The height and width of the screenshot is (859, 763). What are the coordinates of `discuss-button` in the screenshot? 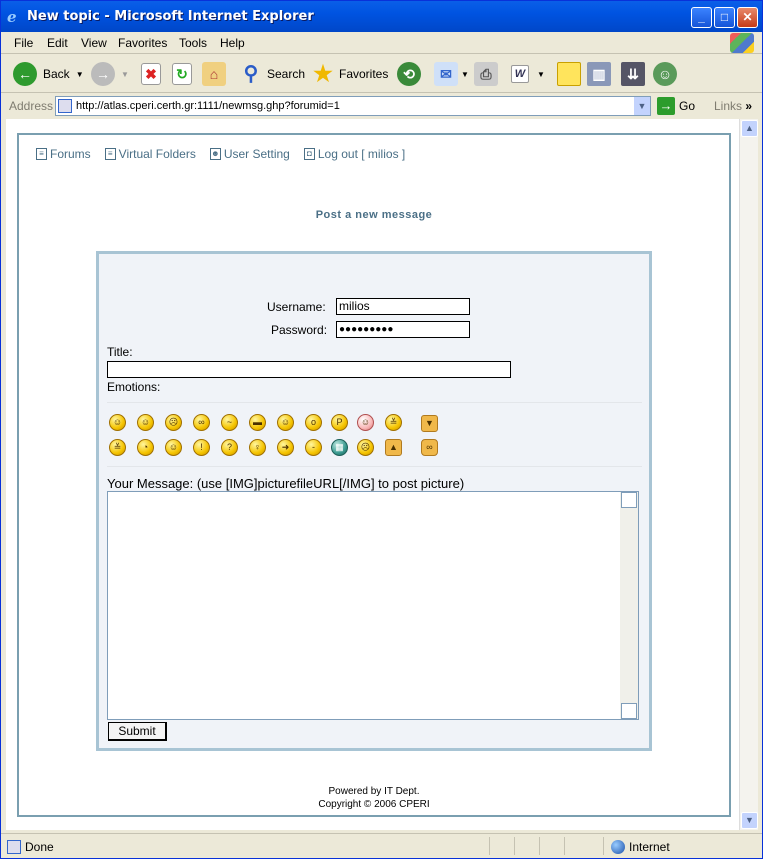 It's located at (569, 74).